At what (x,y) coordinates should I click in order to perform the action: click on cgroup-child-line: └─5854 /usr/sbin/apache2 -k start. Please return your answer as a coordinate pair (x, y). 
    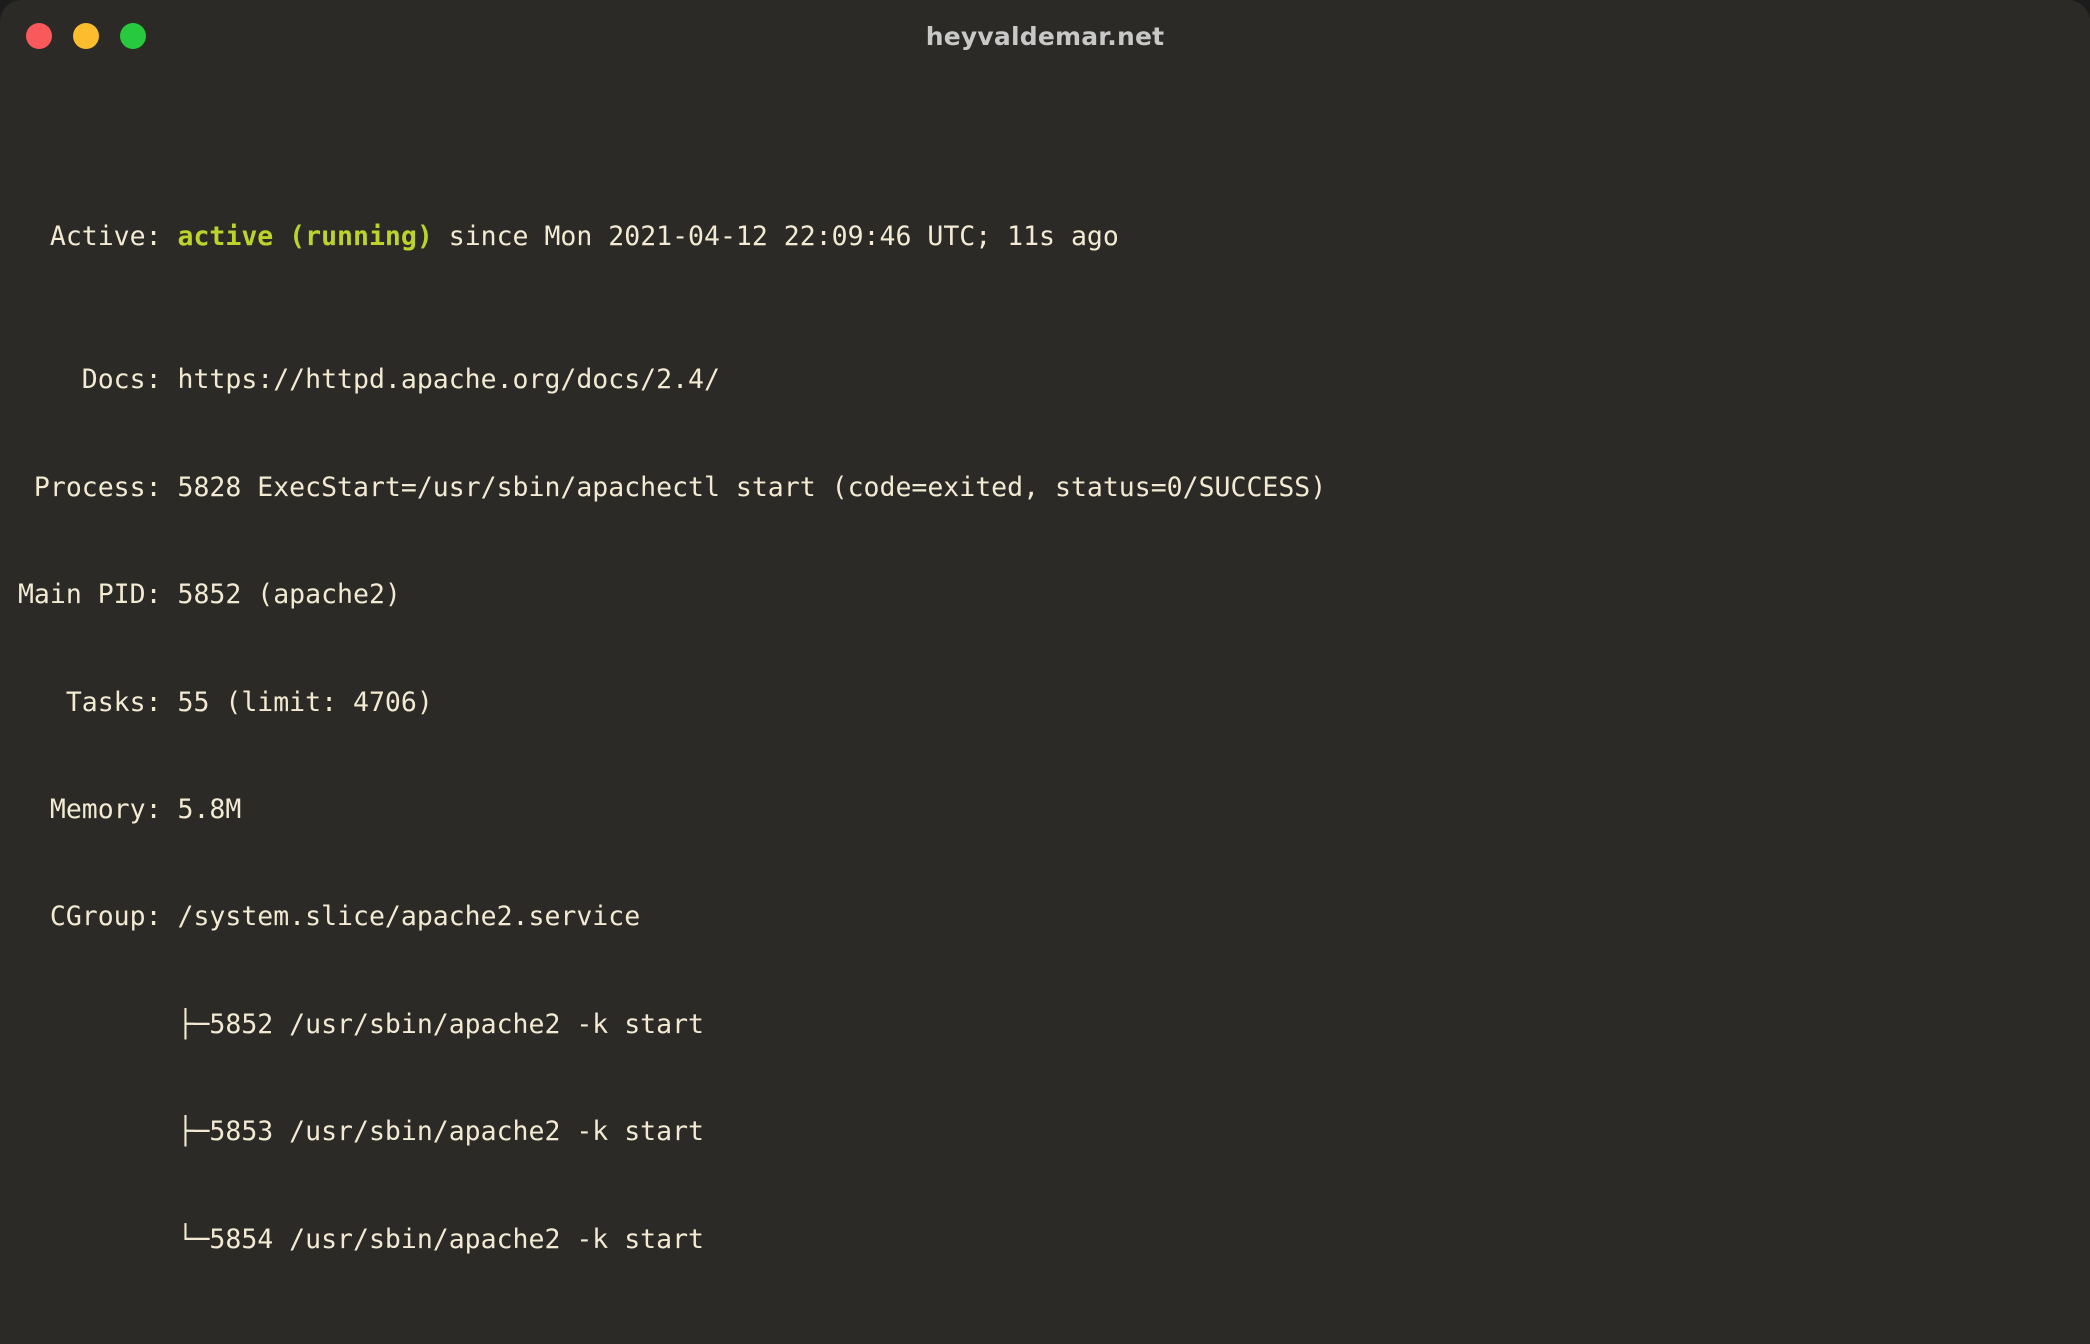
    Looking at the image, I should click on (353, 1239).